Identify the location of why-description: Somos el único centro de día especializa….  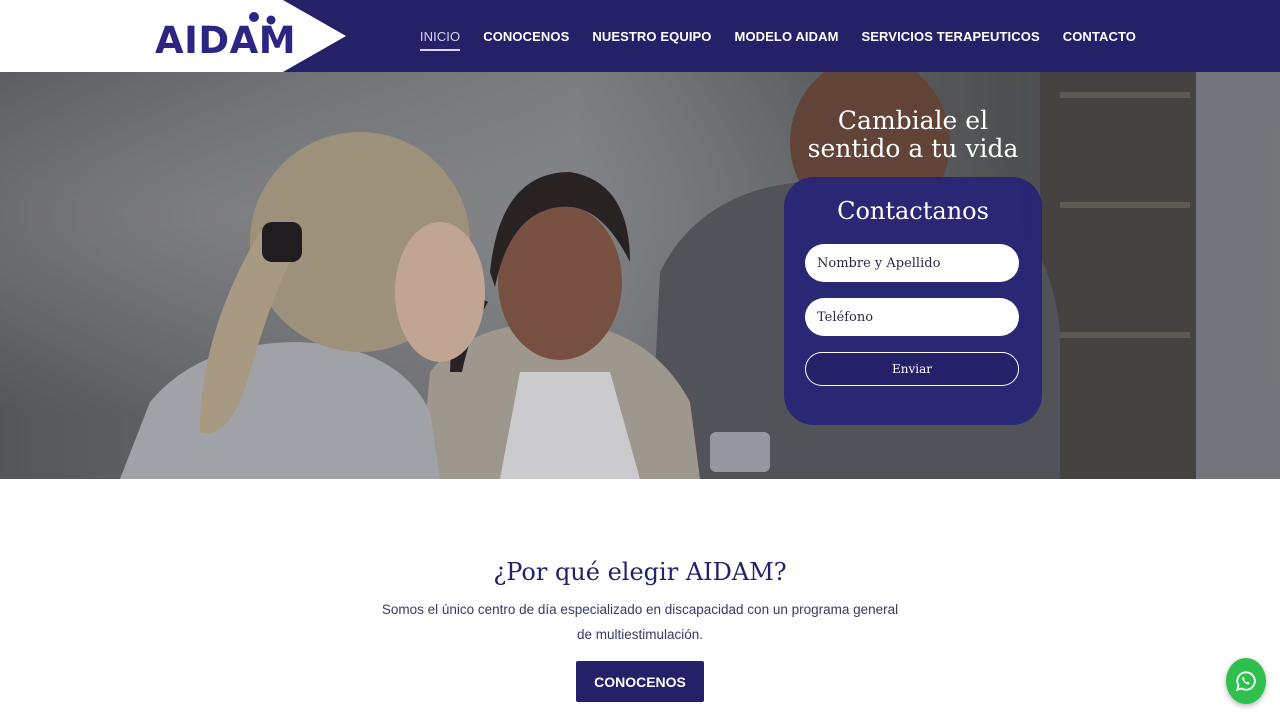
(640, 622).